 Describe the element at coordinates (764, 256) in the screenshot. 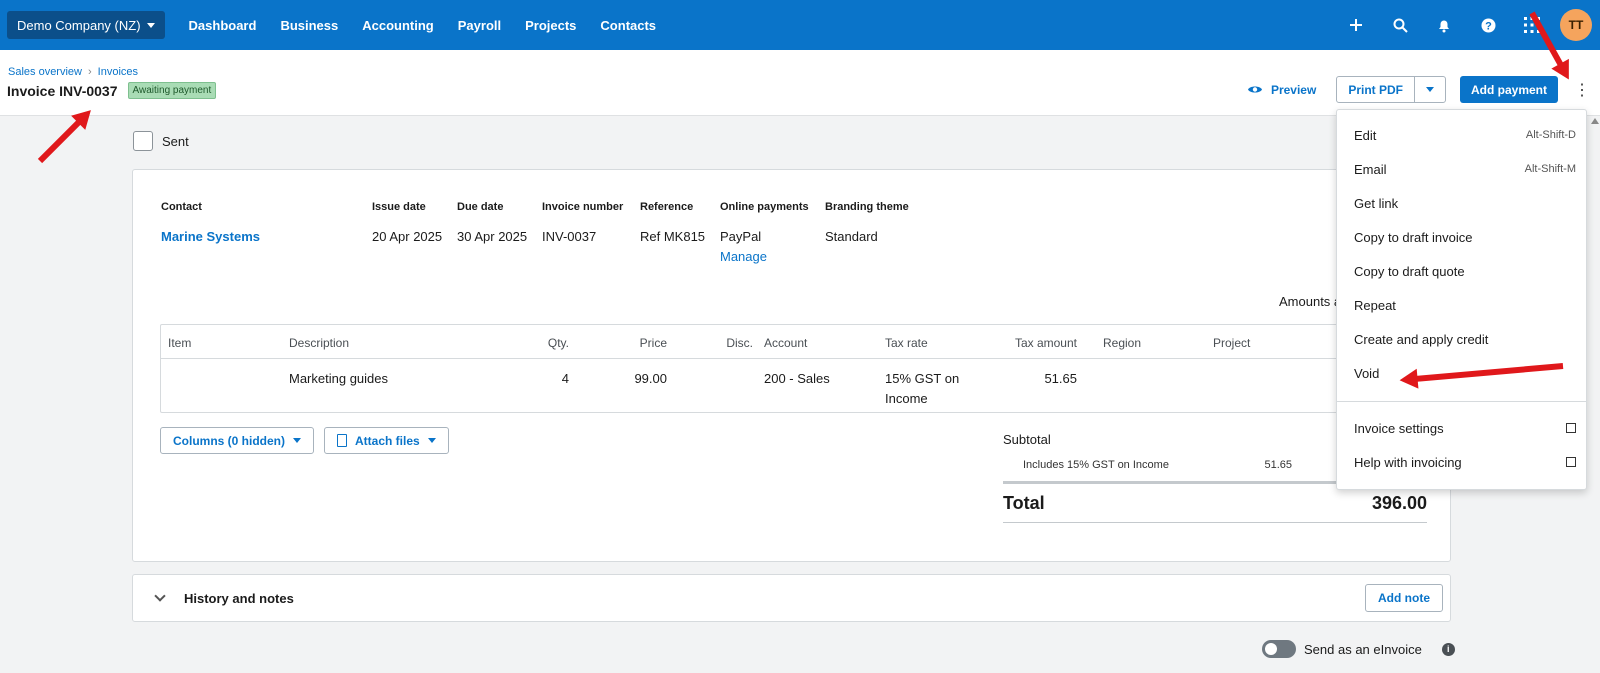

I see `manage-link: Manage` at that location.